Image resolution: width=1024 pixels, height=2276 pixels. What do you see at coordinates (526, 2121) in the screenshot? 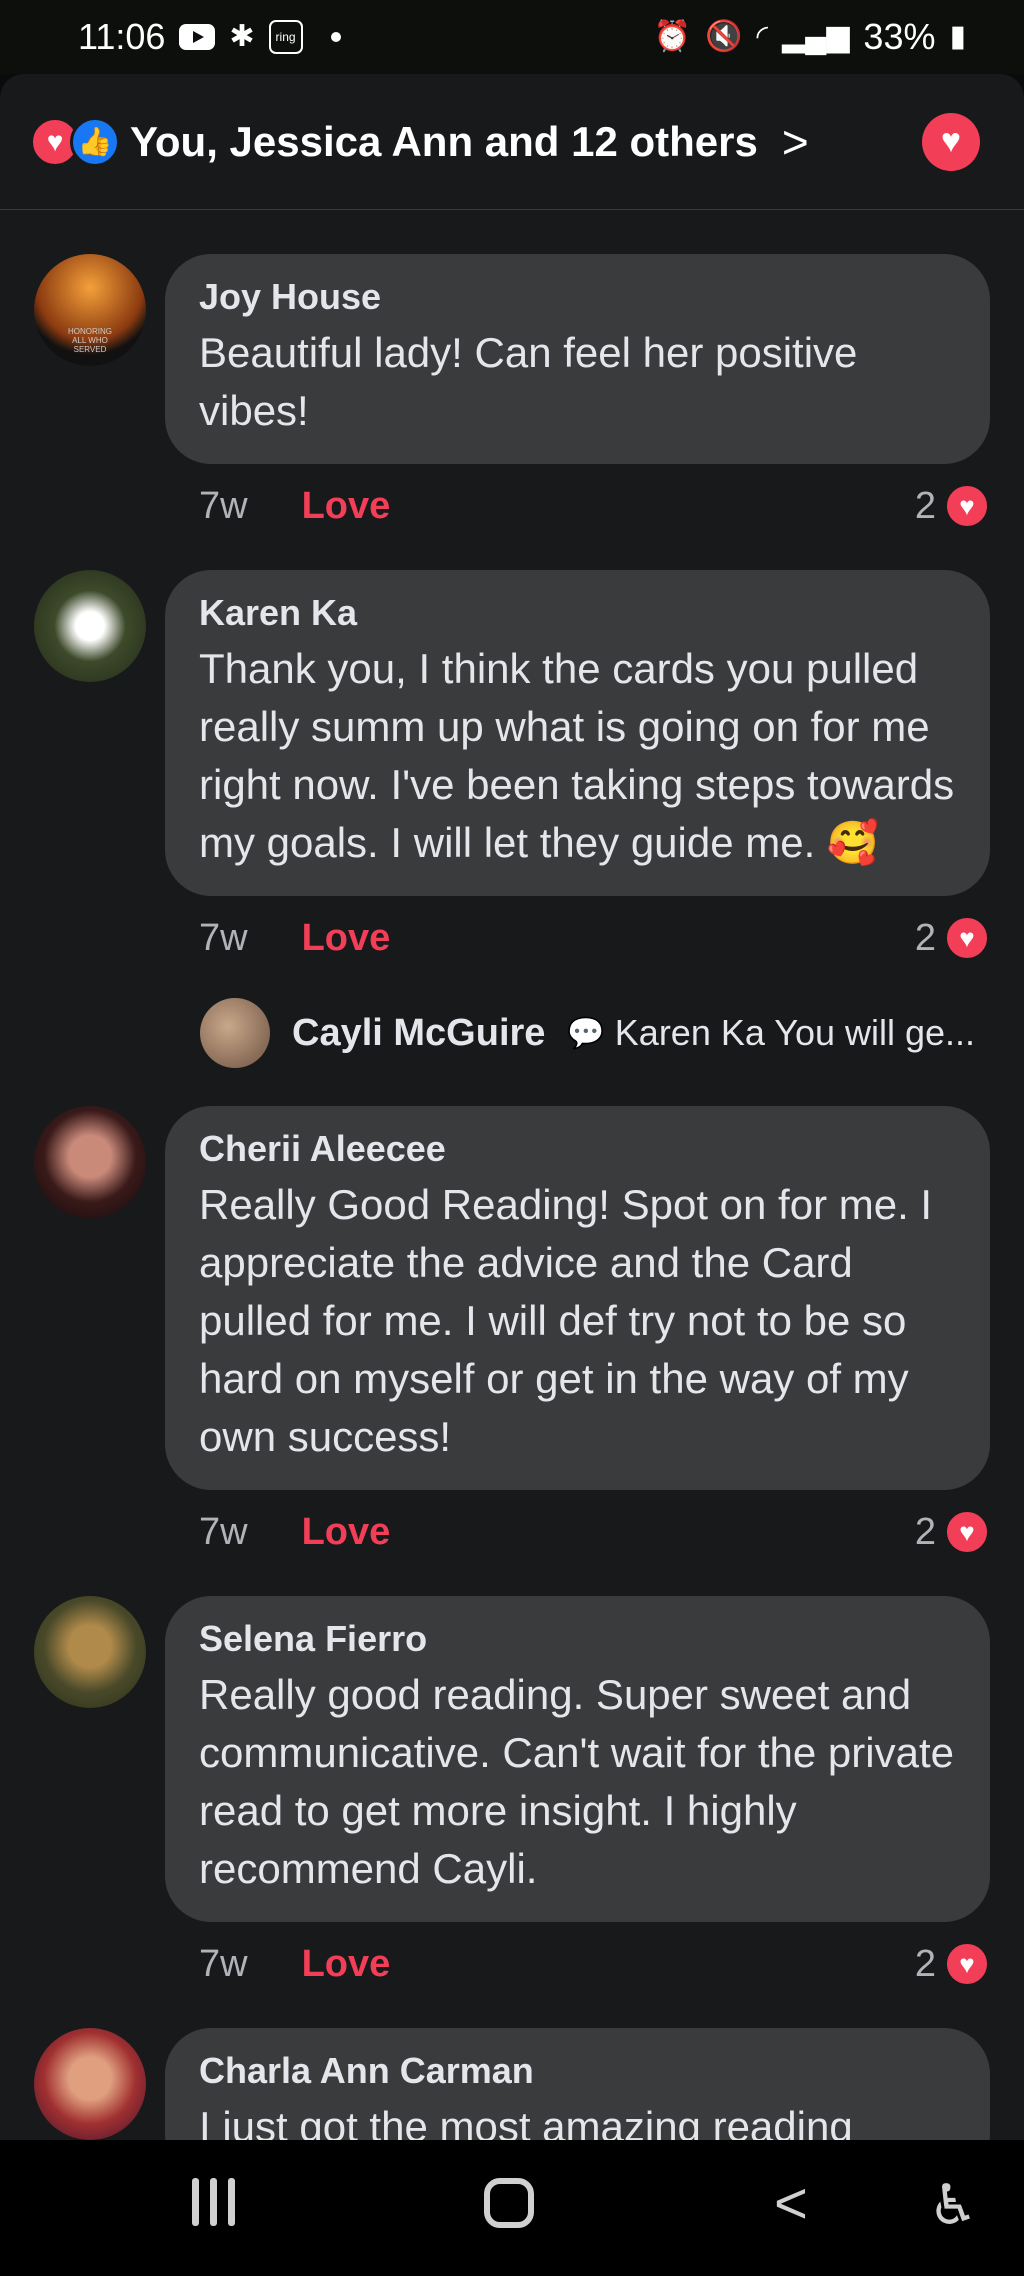
I see `comment-text: I just got the most amazing reading` at bounding box center [526, 2121].